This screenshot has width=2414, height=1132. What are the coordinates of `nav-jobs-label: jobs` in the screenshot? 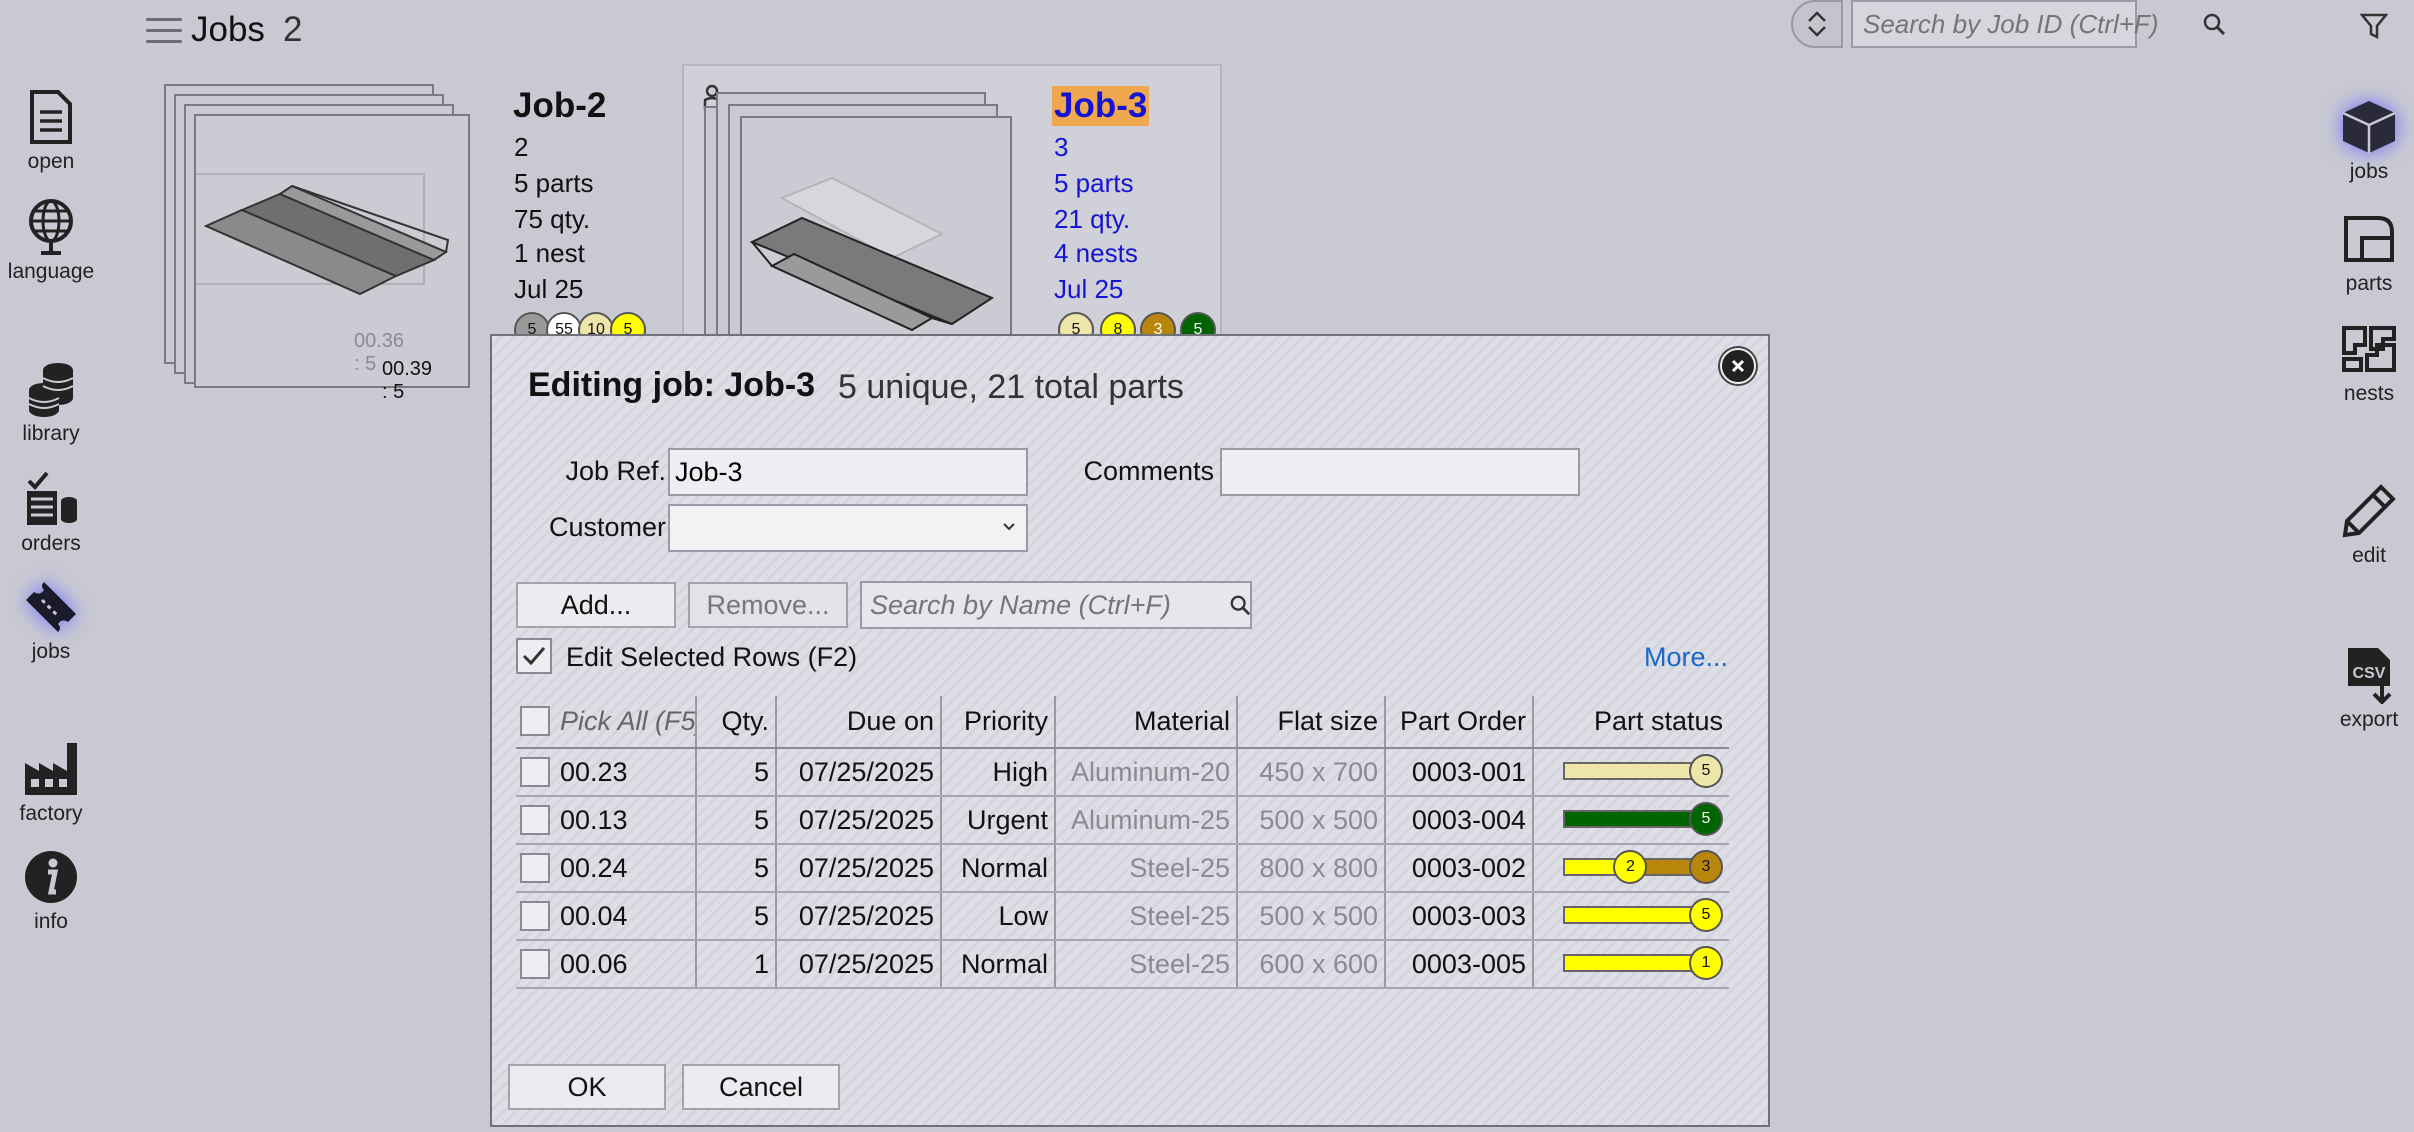 It's located at (51, 651).